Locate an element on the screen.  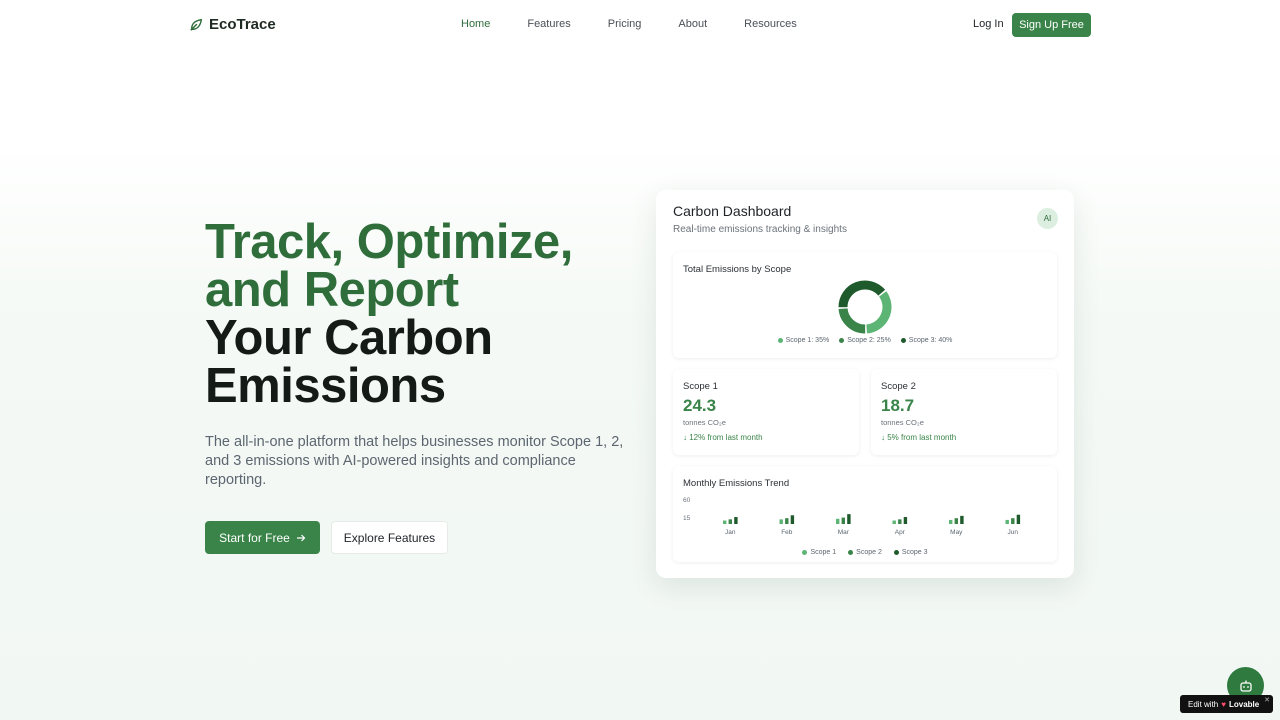
nav-link-resources: Resources is located at coordinates (770, 24).